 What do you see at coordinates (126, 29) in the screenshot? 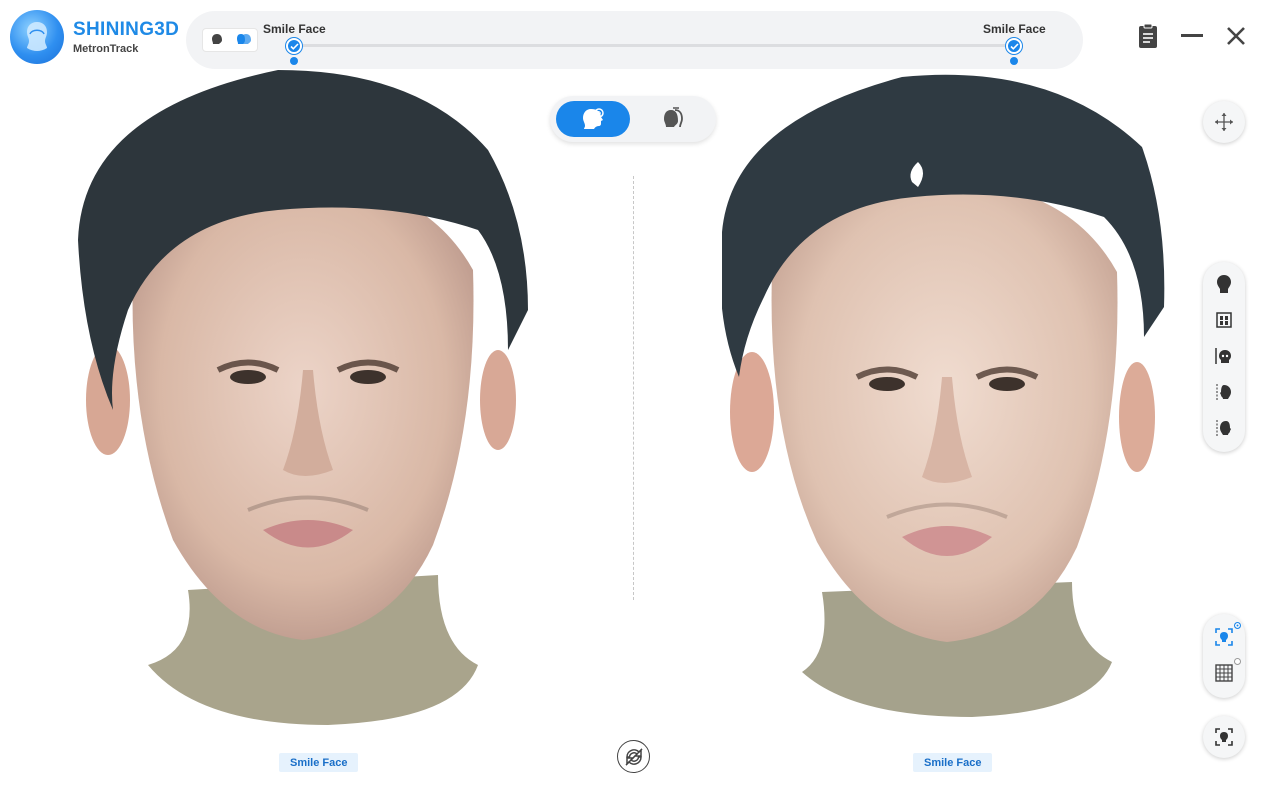
I see `brand-title: SHINING3D` at bounding box center [126, 29].